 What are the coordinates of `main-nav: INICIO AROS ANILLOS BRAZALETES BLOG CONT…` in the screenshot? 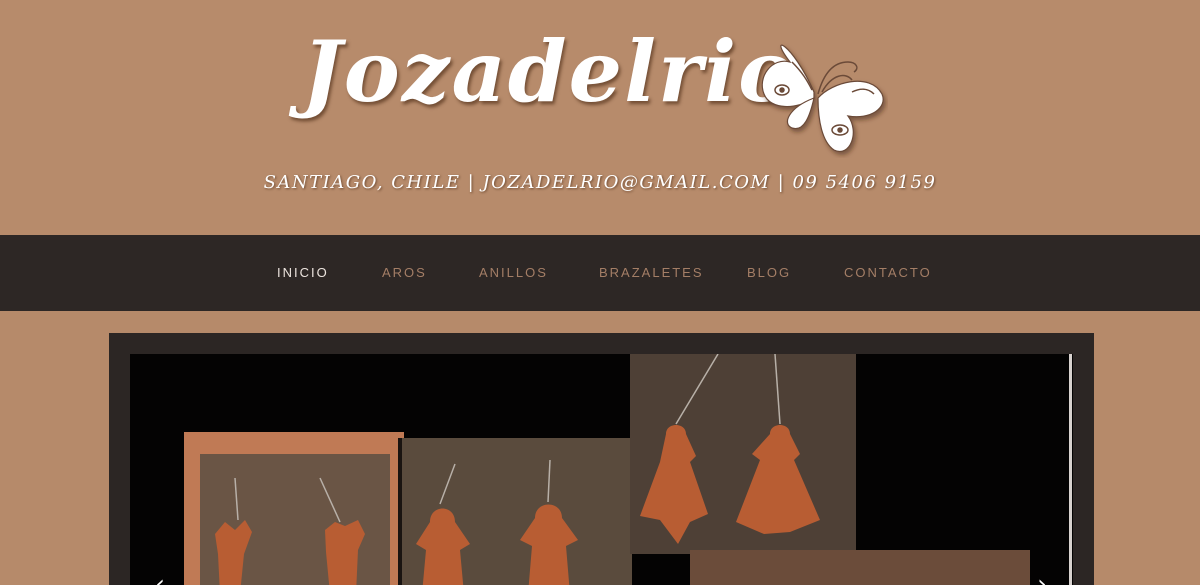 It's located at (600, 273).